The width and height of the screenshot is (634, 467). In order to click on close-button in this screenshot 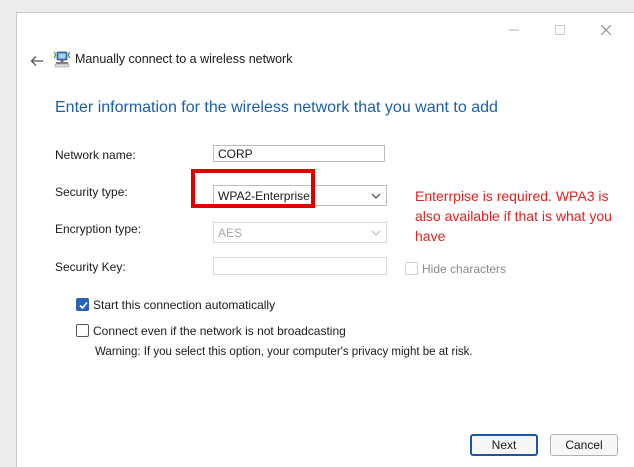, I will do `click(606, 30)`.